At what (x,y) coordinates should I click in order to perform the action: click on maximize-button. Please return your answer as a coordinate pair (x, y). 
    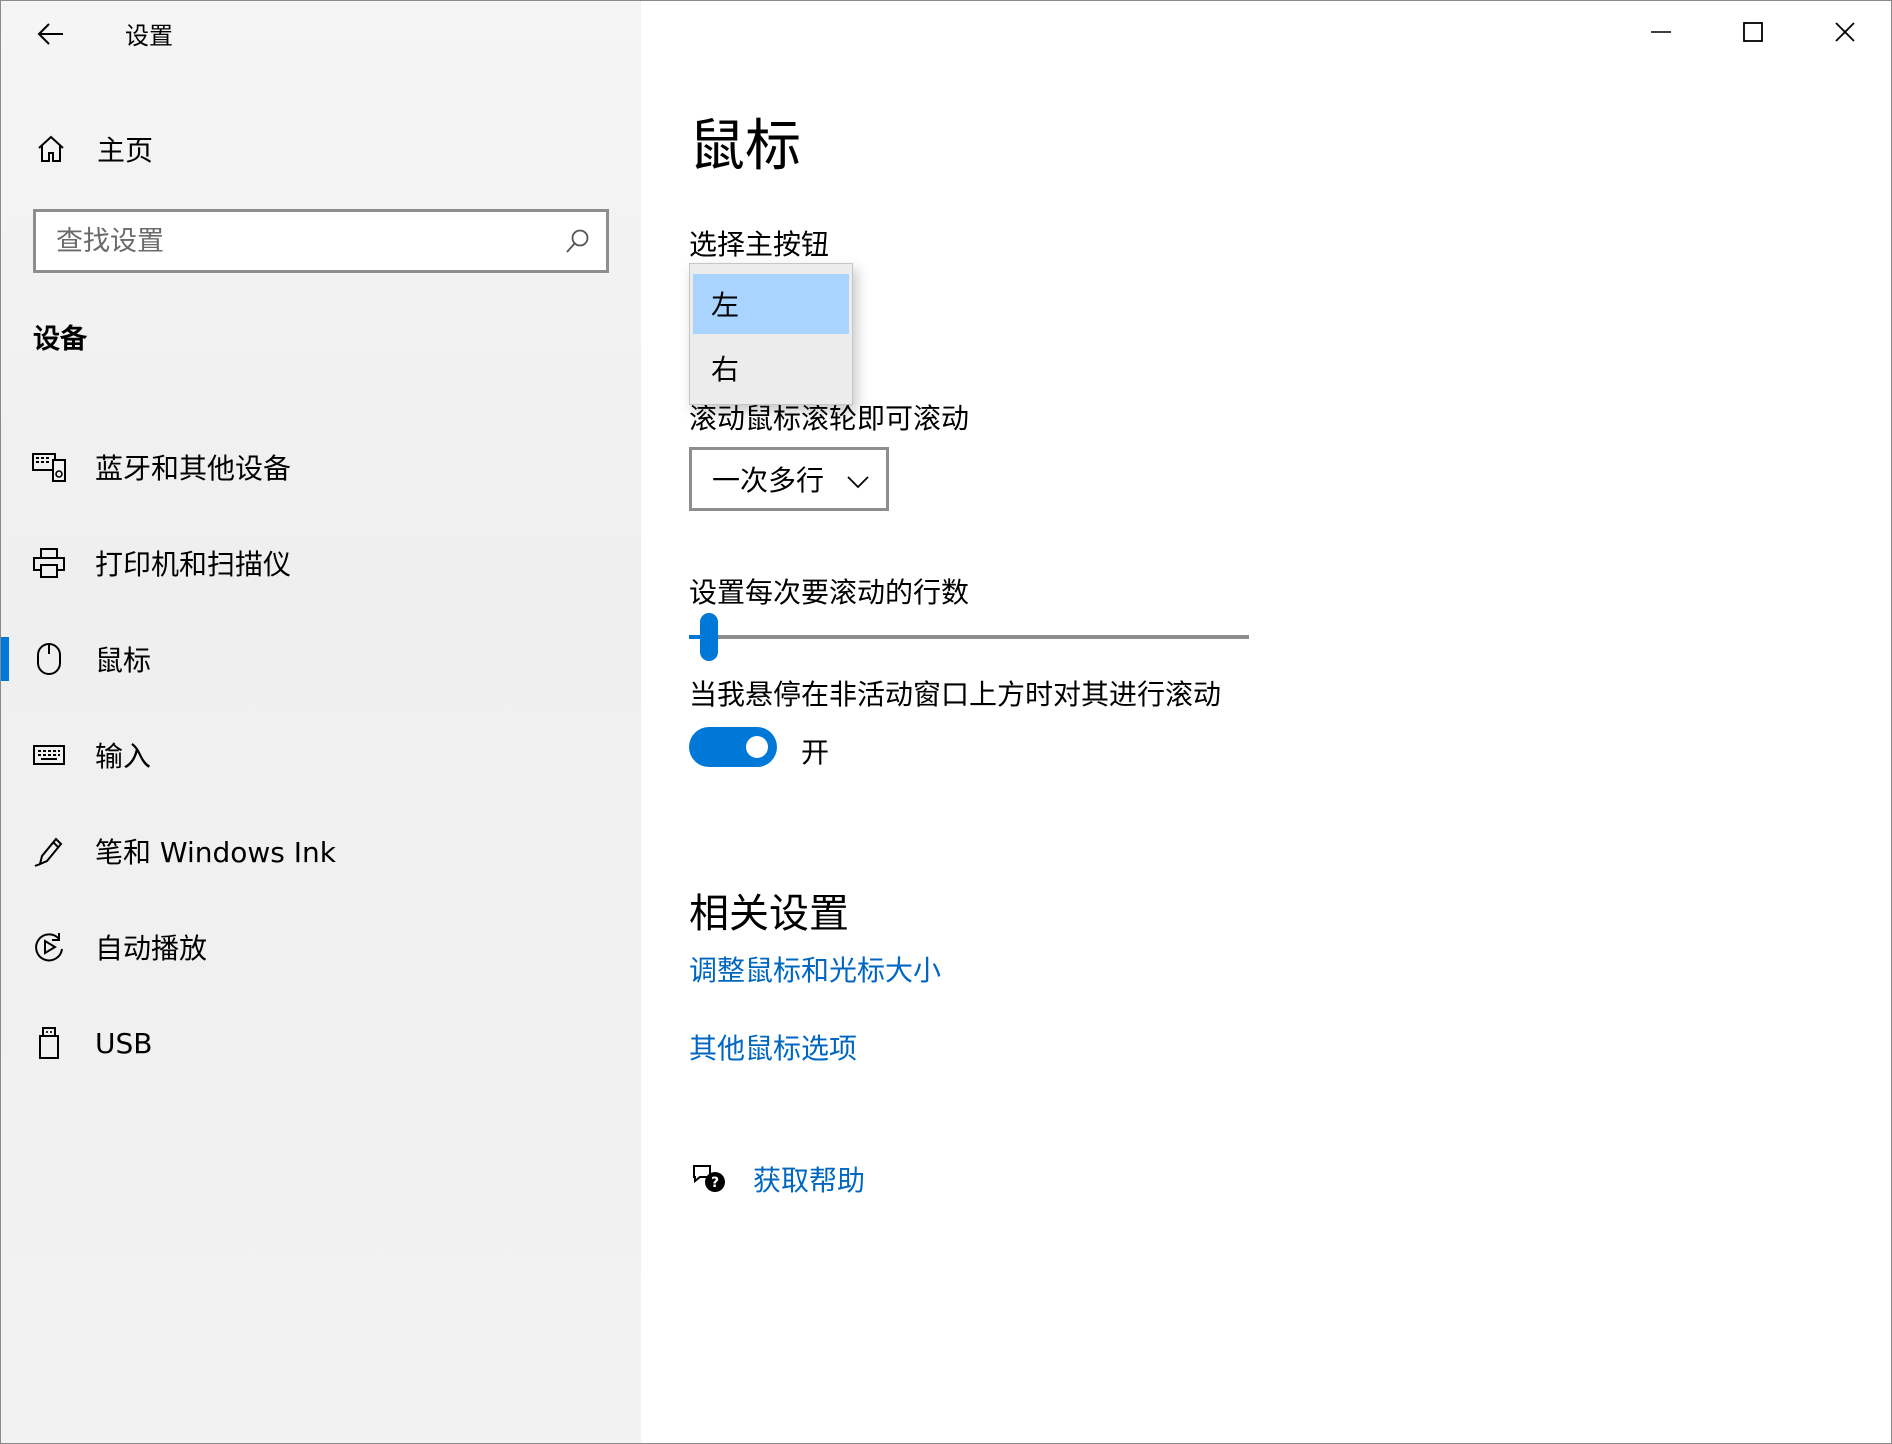
    Looking at the image, I should click on (1753, 34).